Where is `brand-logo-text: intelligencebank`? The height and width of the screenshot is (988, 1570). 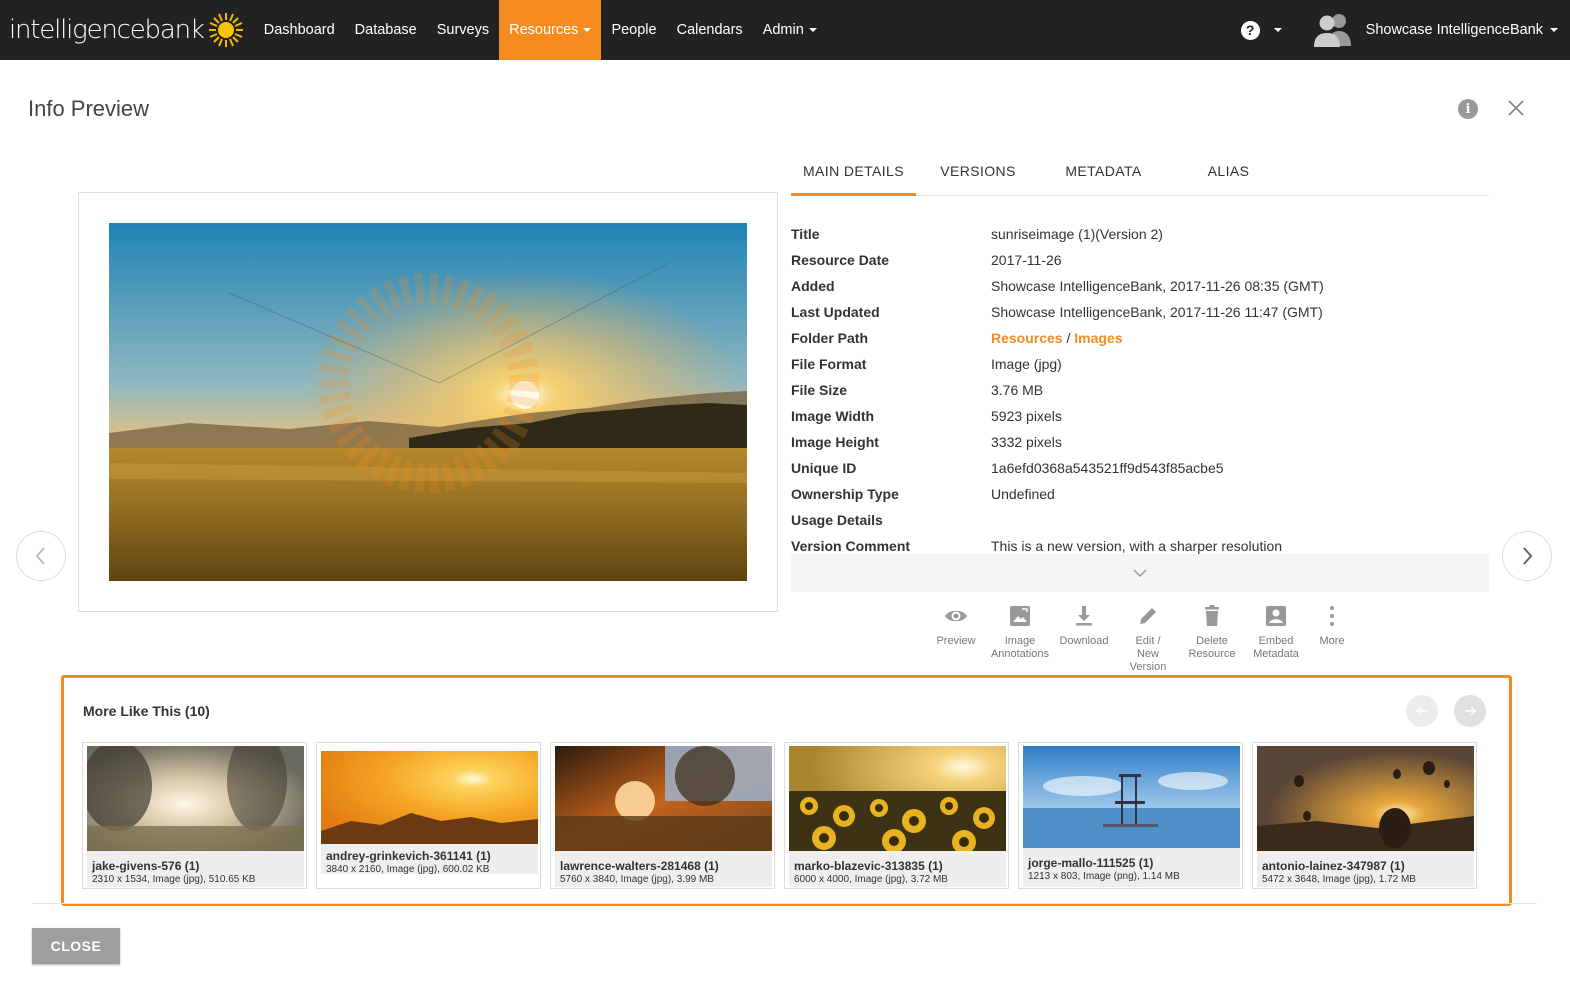
brand-logo-text: intelligencebank is located at coordinates (107, 30).